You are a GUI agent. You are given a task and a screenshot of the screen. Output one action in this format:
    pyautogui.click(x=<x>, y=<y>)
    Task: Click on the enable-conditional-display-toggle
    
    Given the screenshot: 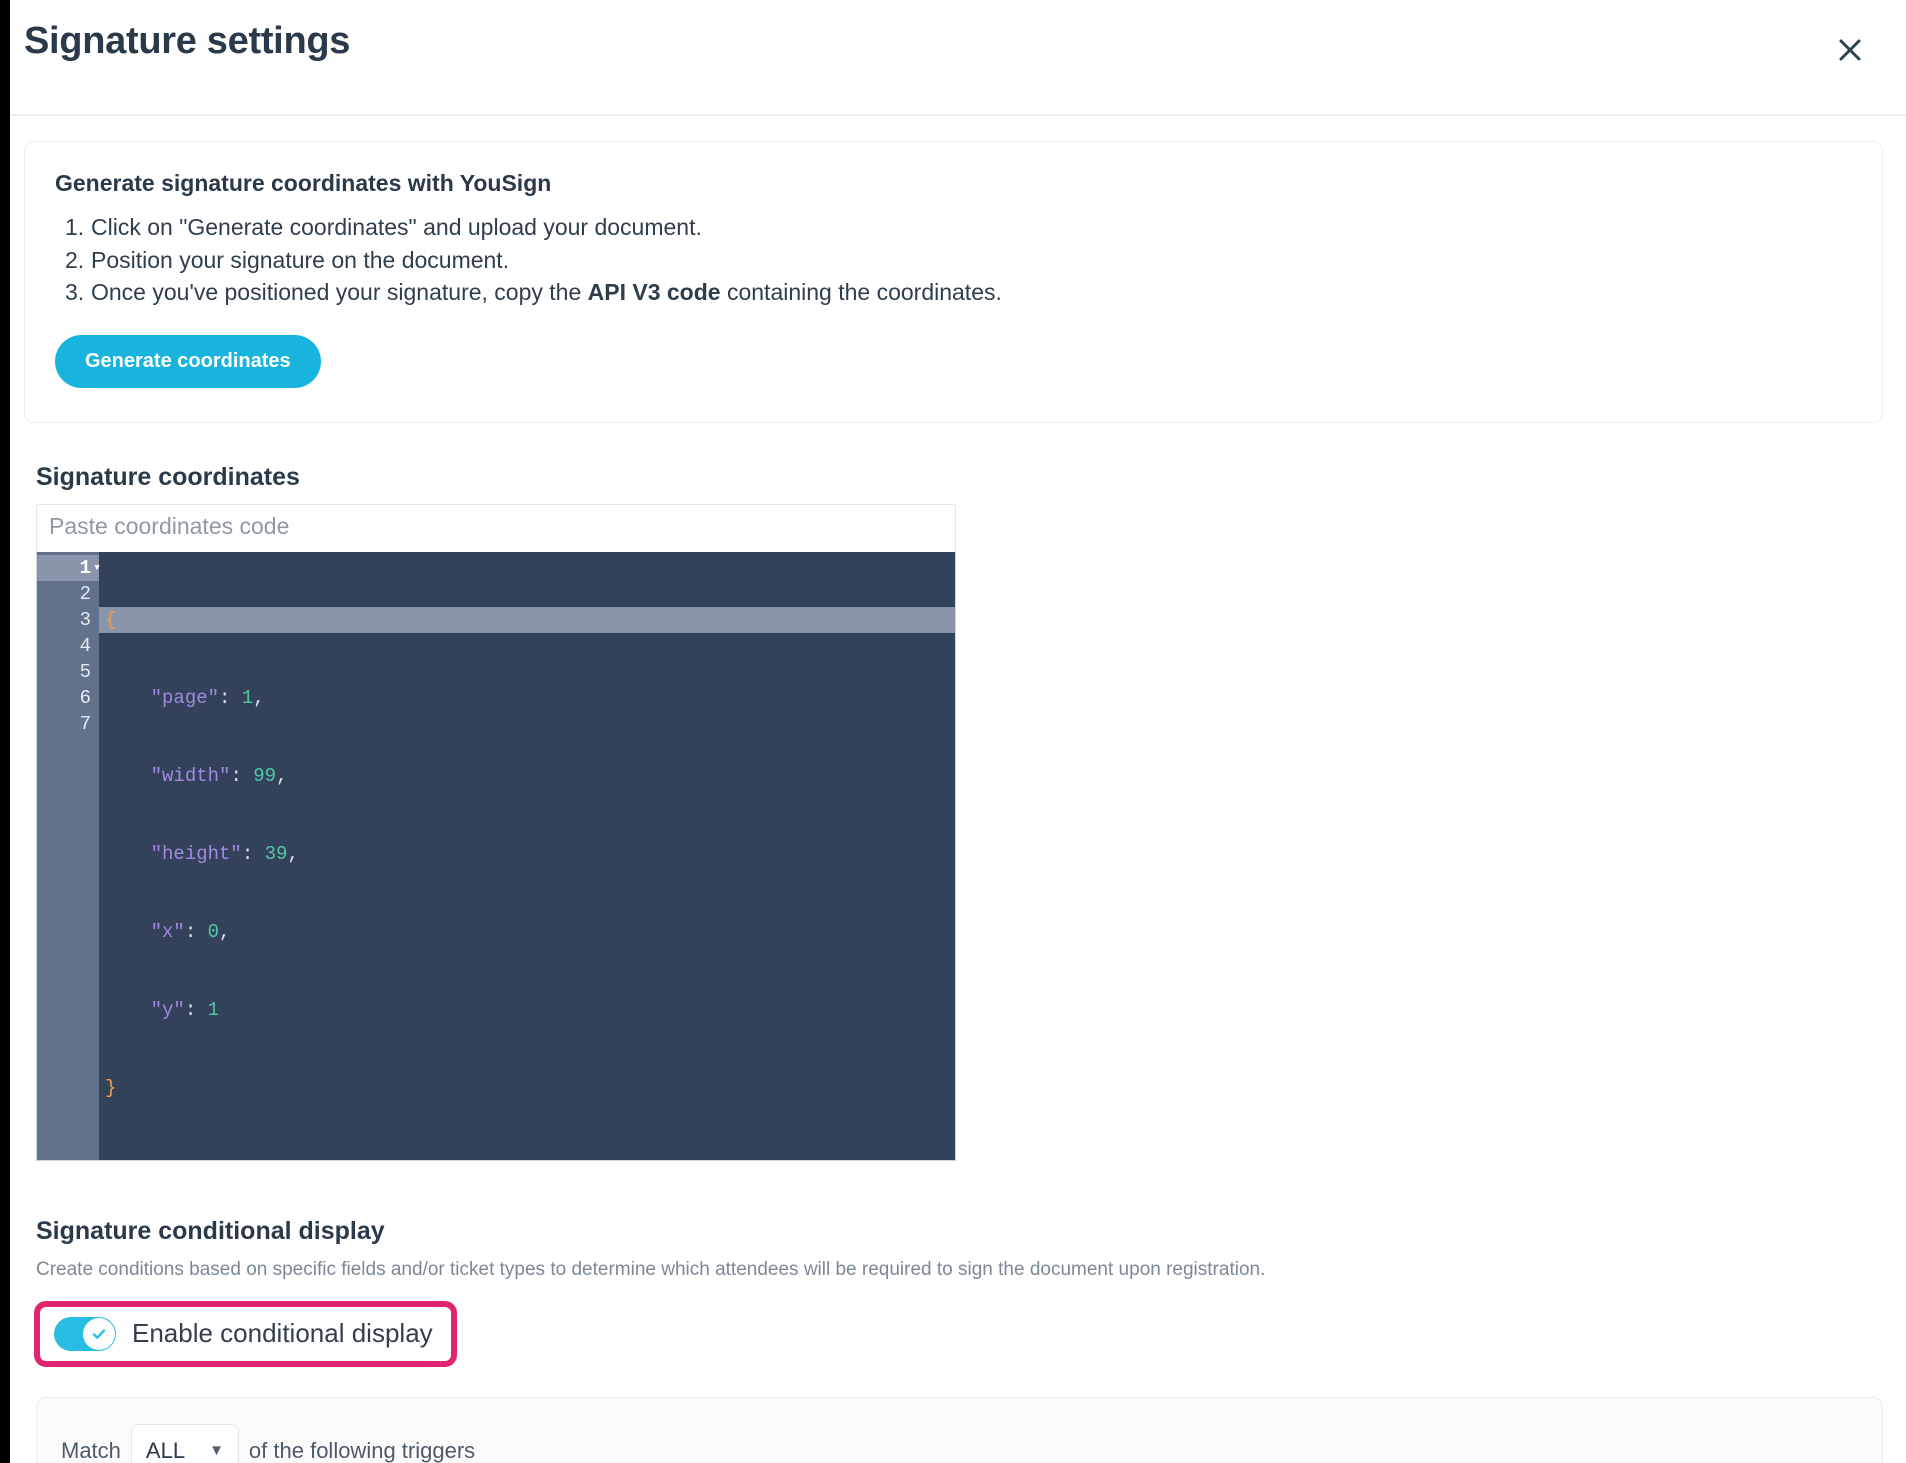 What is the action you would take?
    pyautogui.click(x=85, y=1333)
    